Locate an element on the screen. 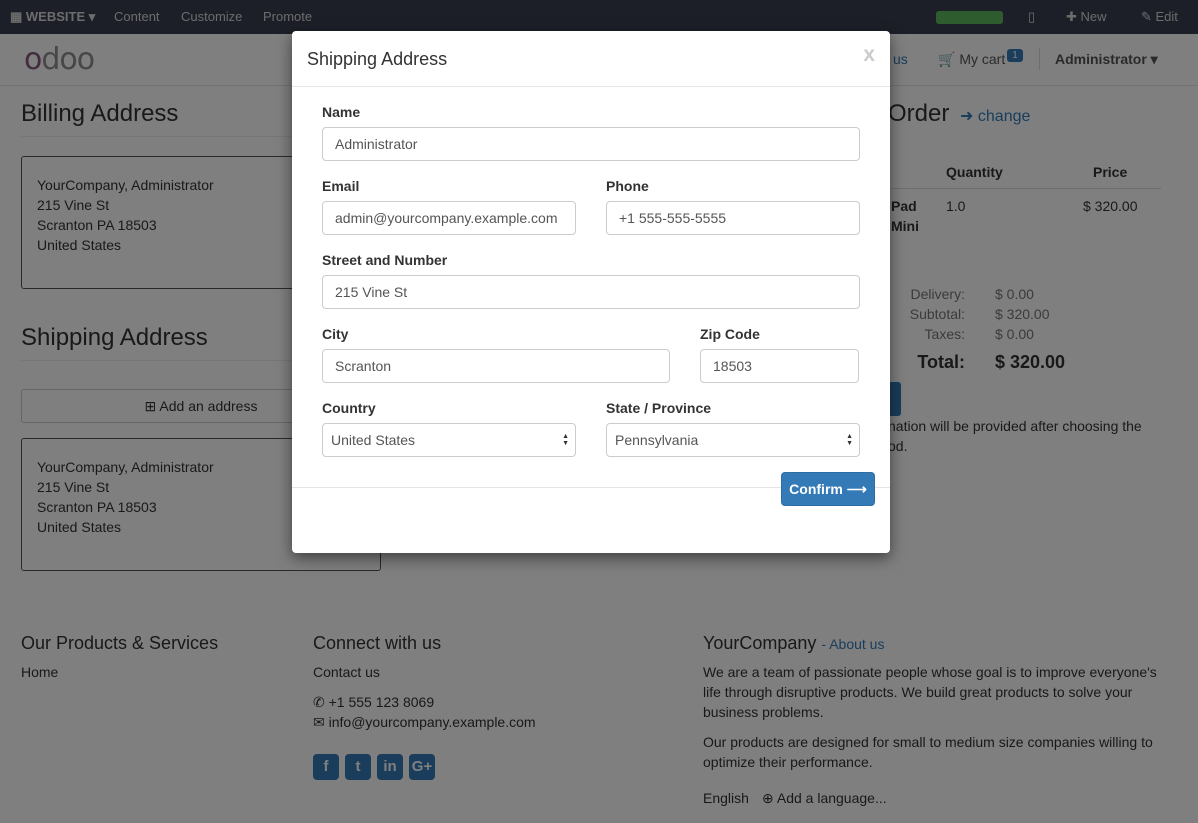 Image resolution: width=1198 pixels, height=823 pixels. phone-input is located at coordinates (733, 218).